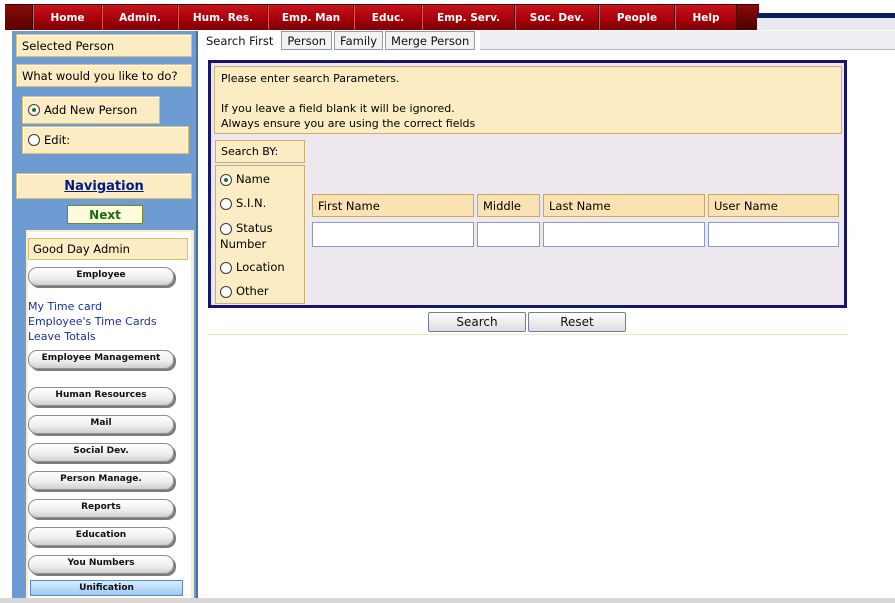 Image resolution: width=895 pixels, height=603 pixels. Describe the element at coordinates (624, 234) in the screenshot. I see `last-name-input` at that location.